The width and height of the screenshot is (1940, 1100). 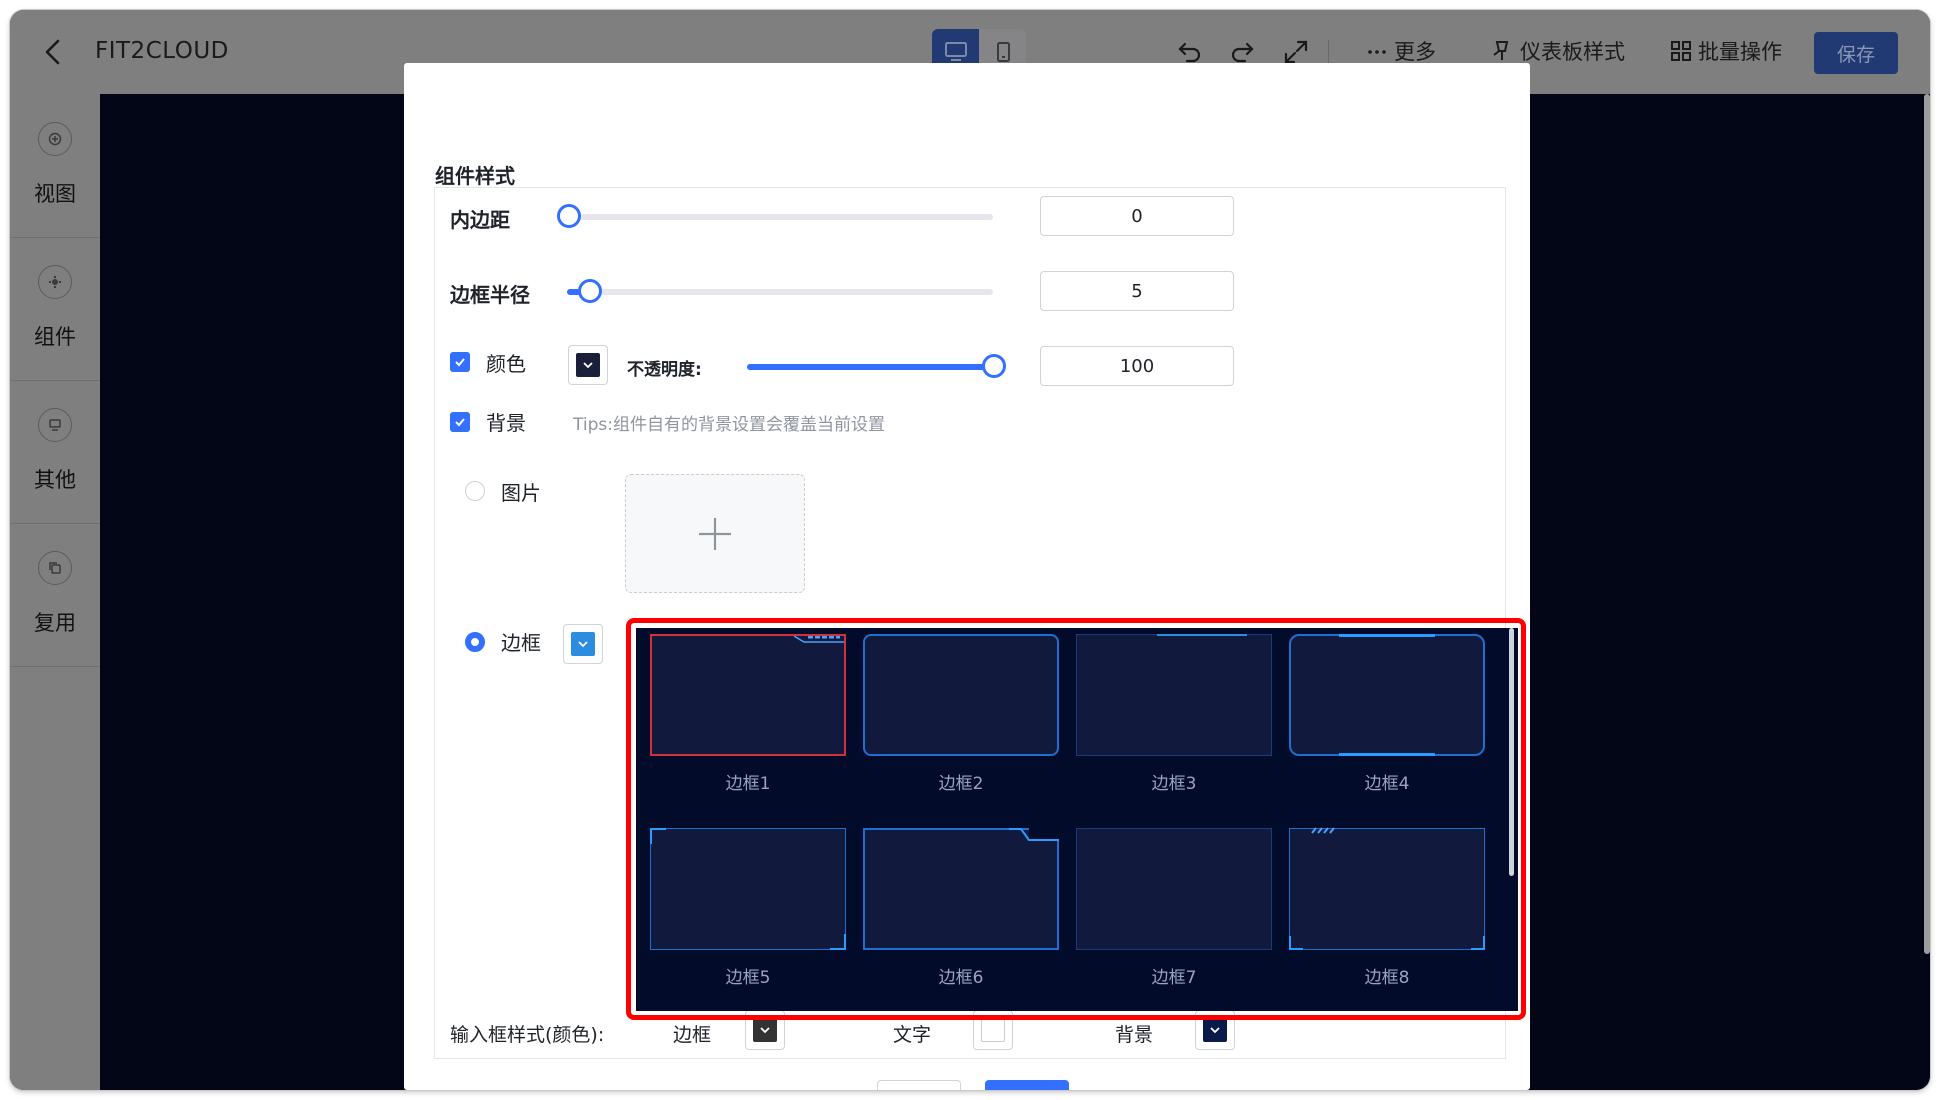 What do you see at coordinates (521, 643) in the screenshot?
I see `border-radio-label: 边框` at bounding box center [521, 643].